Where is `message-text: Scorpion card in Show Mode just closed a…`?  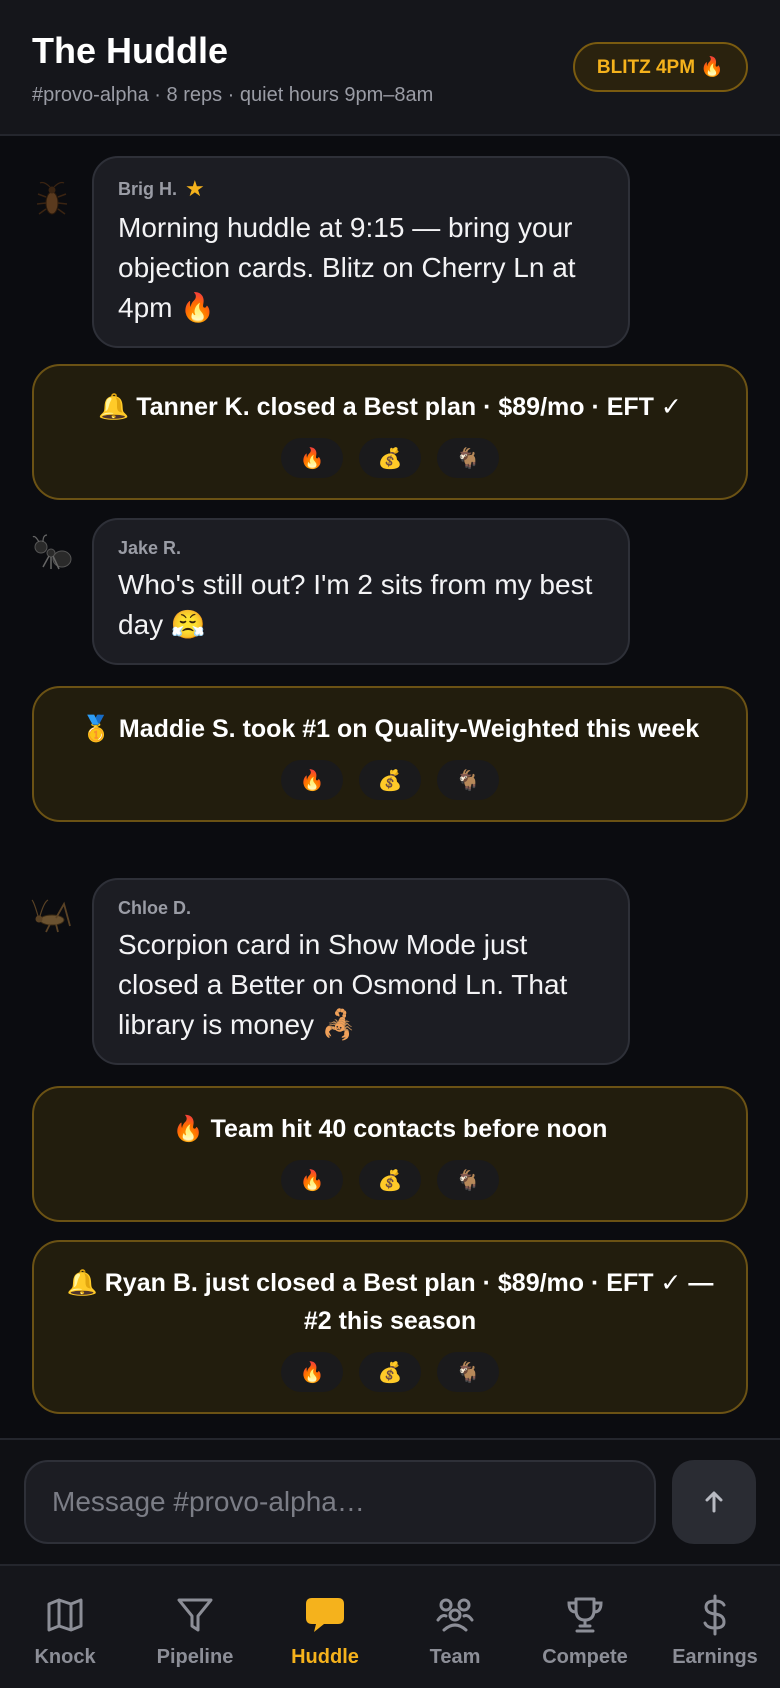
message-text: Scorpion card in Show Mode just closed a… is located at coordinates (343, 984).